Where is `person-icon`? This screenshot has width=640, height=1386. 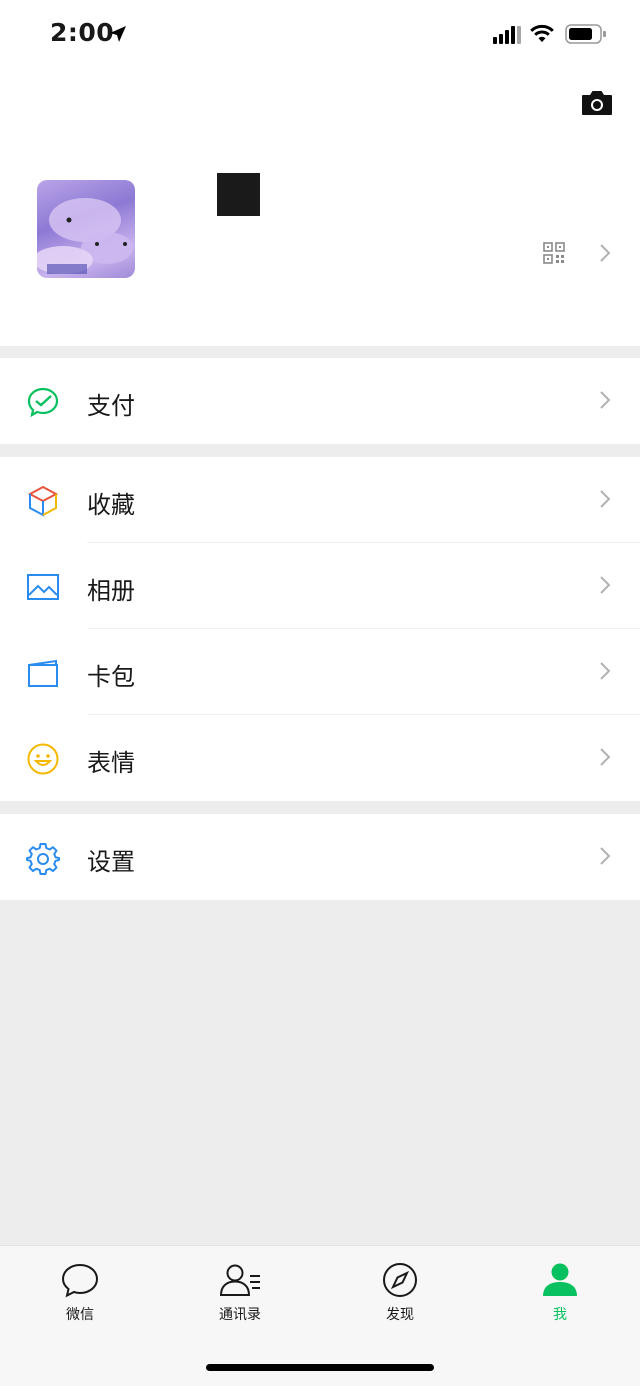
person-icon is located at coordinates (560, 1279).